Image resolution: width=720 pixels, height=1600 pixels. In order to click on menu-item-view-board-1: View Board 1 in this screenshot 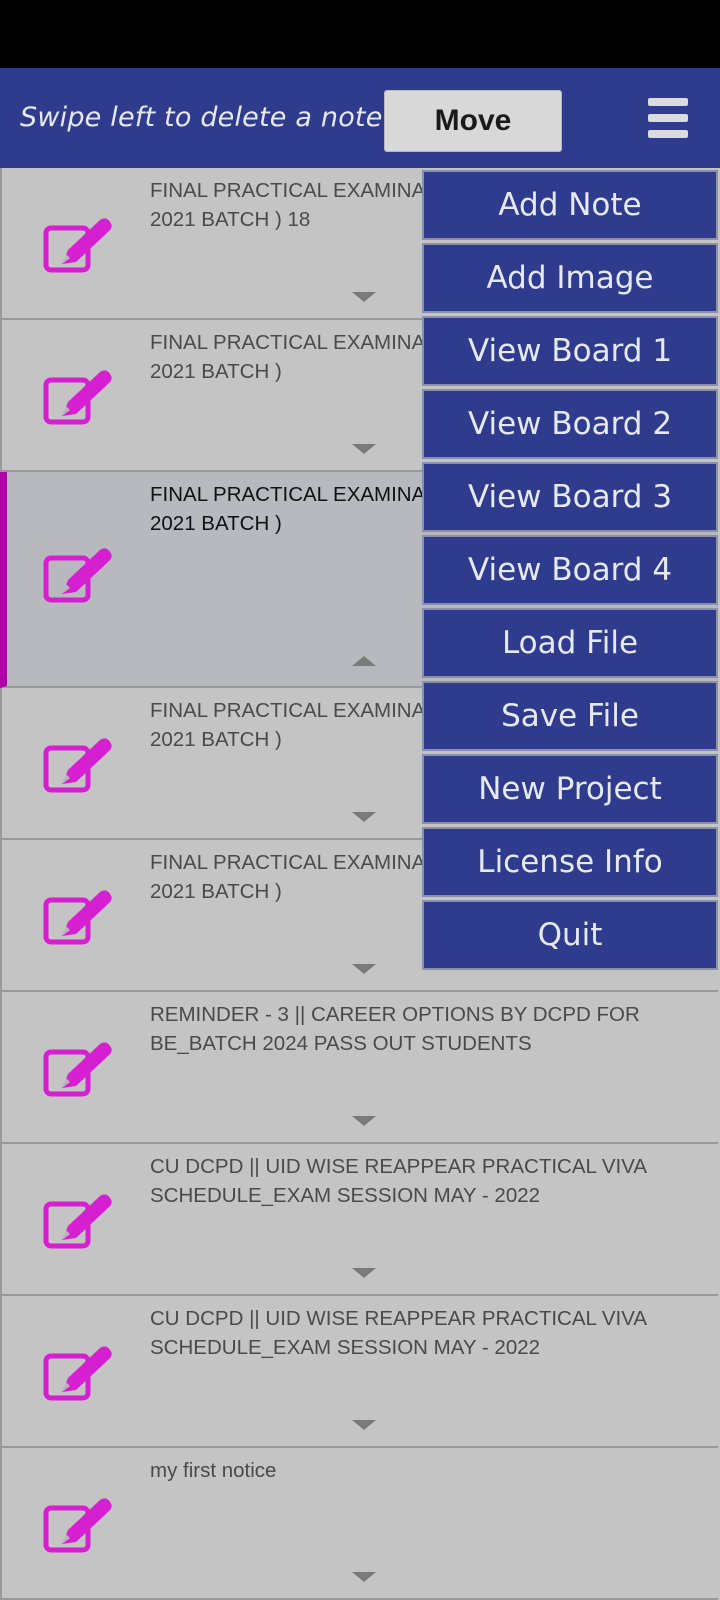, I will do `click(570, 351)`.